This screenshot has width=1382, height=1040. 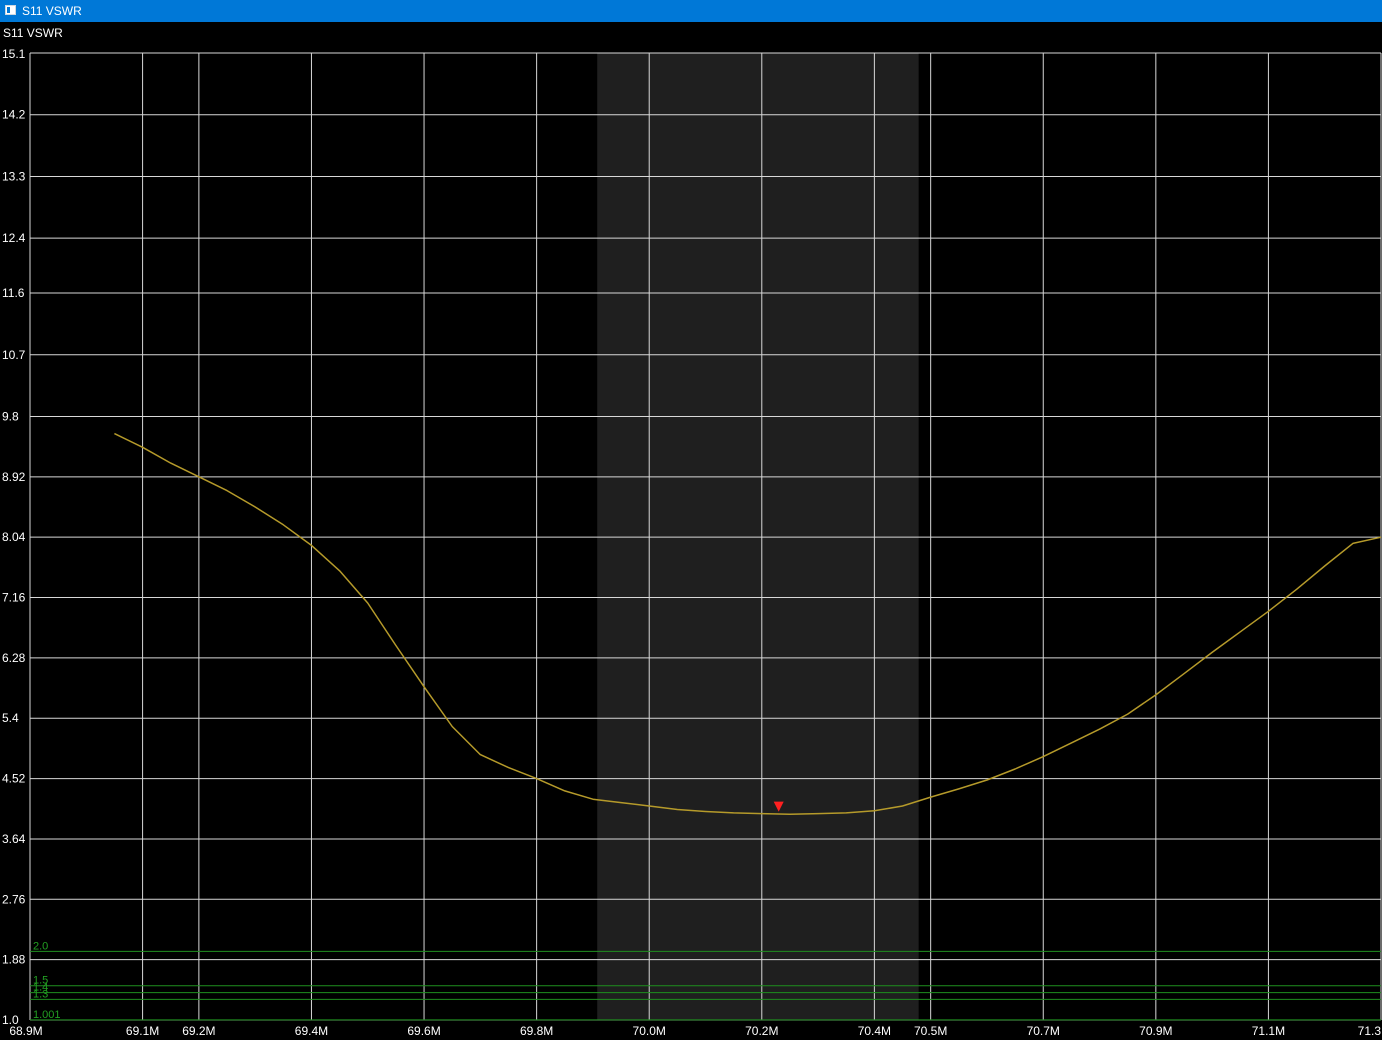 I want to click on y-tick-label: 8.04, so click(x=14, y=537).